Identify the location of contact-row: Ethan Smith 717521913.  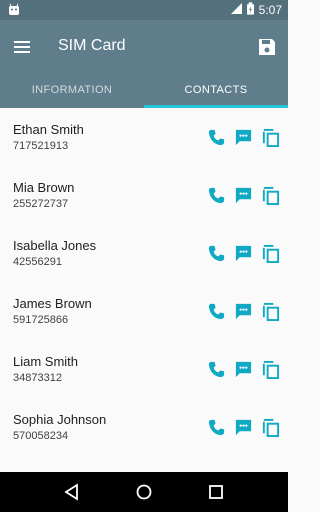
(144, 137).